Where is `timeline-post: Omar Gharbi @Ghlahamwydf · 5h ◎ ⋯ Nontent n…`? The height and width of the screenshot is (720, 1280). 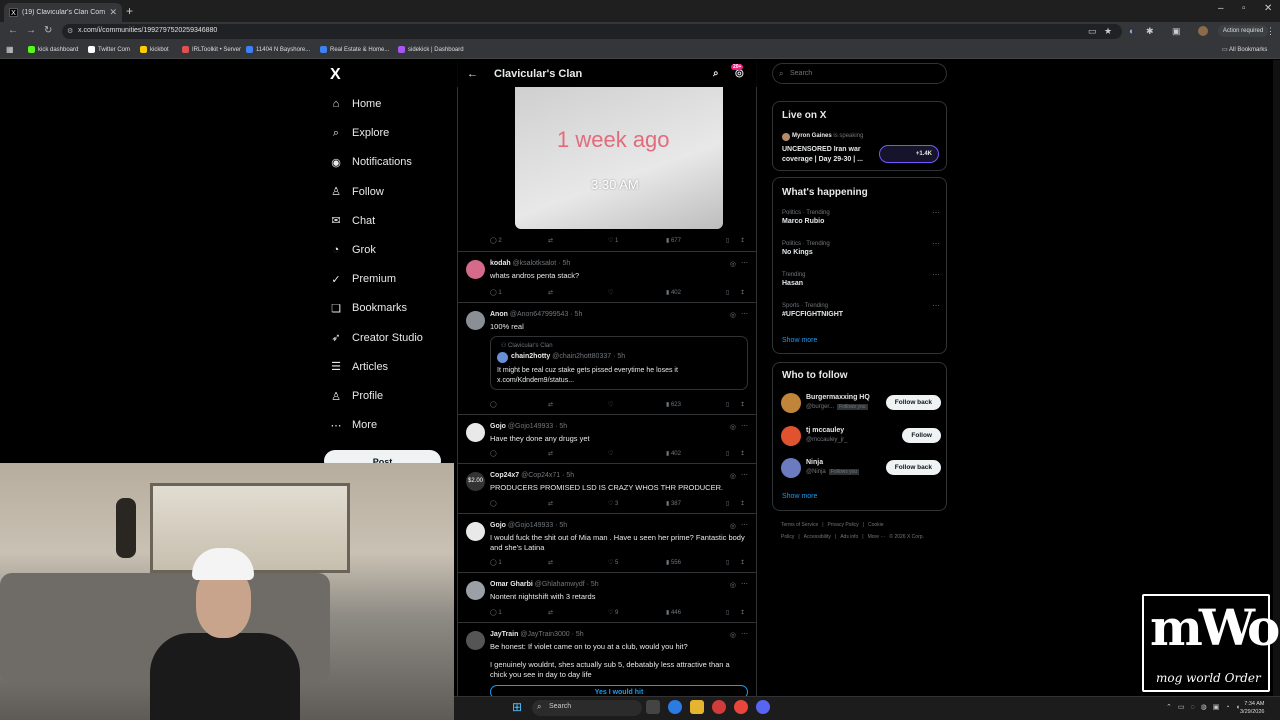 timeline-post: Omar Gharbi @Ghlahamwydf · 5h ◎ ⋯ Nontent n… is located at coordinates (607, 597).